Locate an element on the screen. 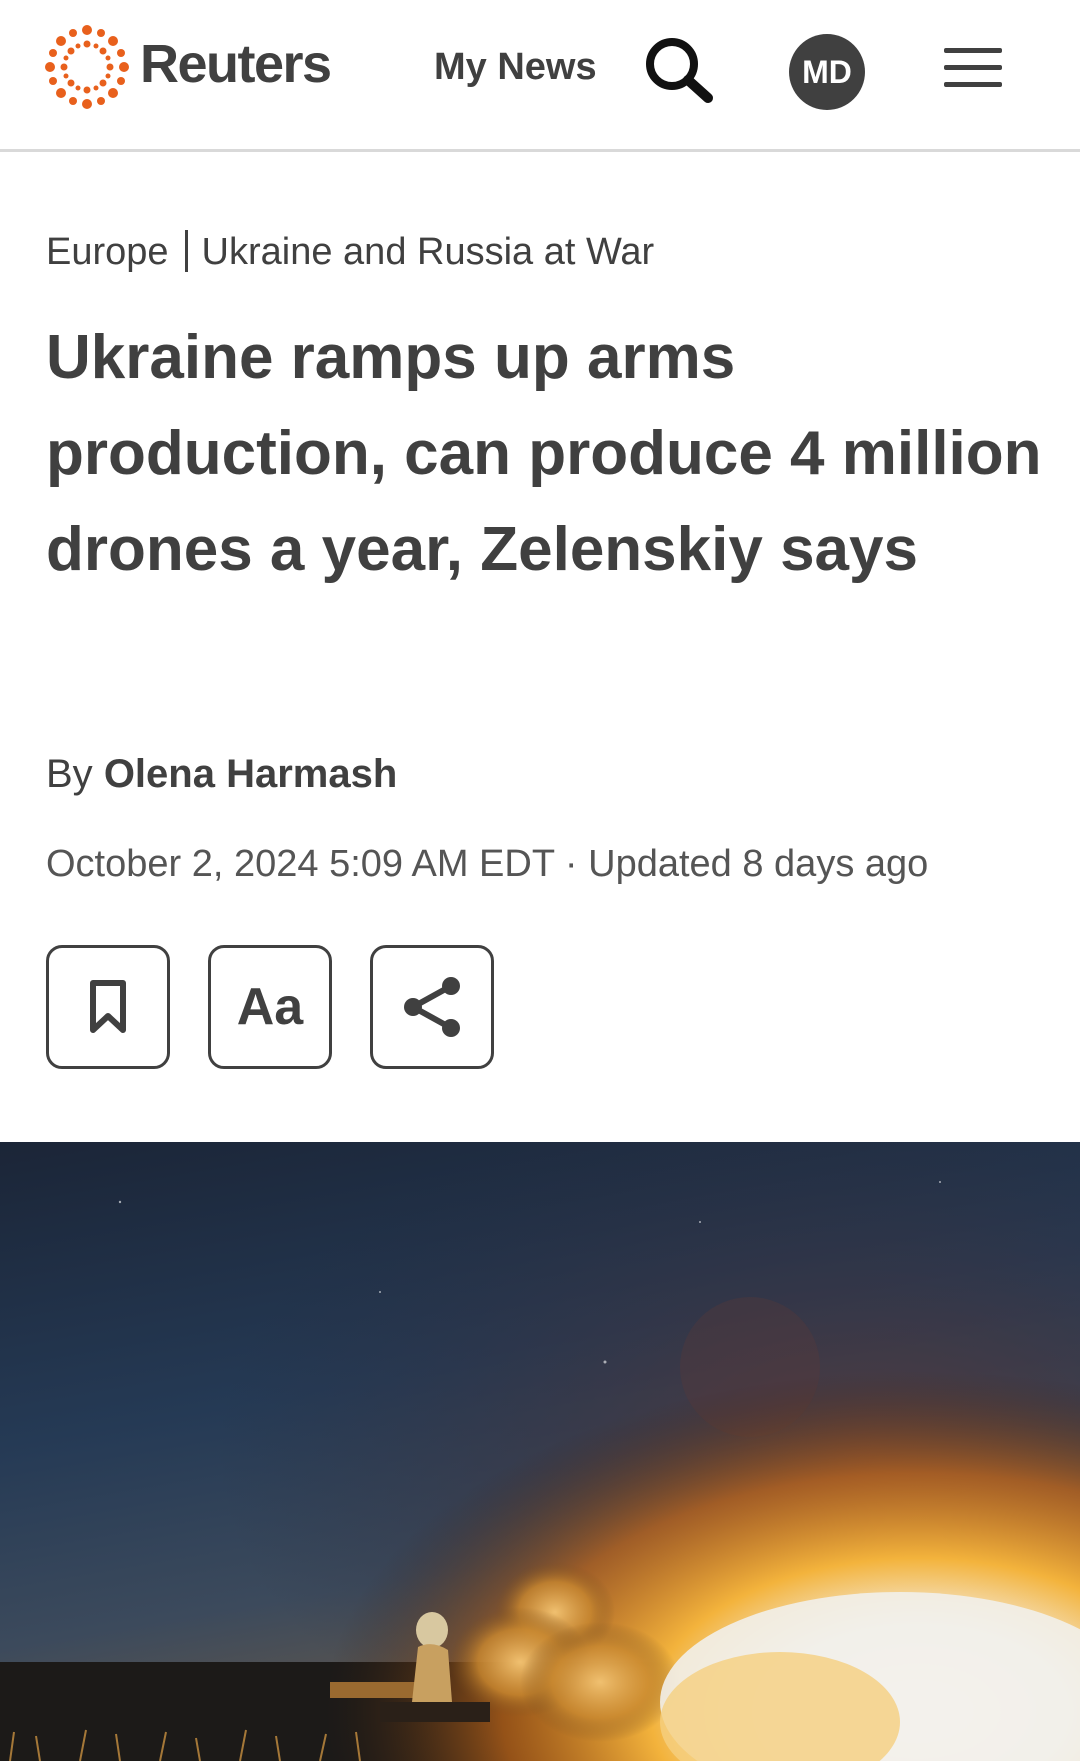 This screenshot has height=1761, width=1080. share-icon is located at coordinates (432, 1007).